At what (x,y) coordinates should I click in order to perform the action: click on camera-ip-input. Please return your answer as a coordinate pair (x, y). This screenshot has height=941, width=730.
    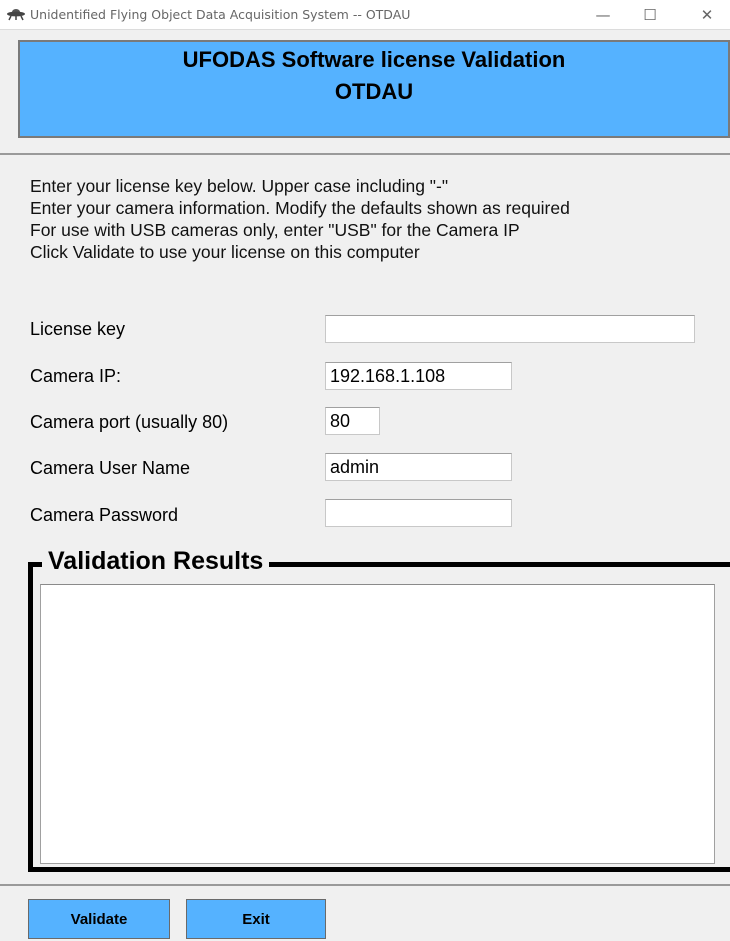
    Looking at the image, I should click on (418, 376).